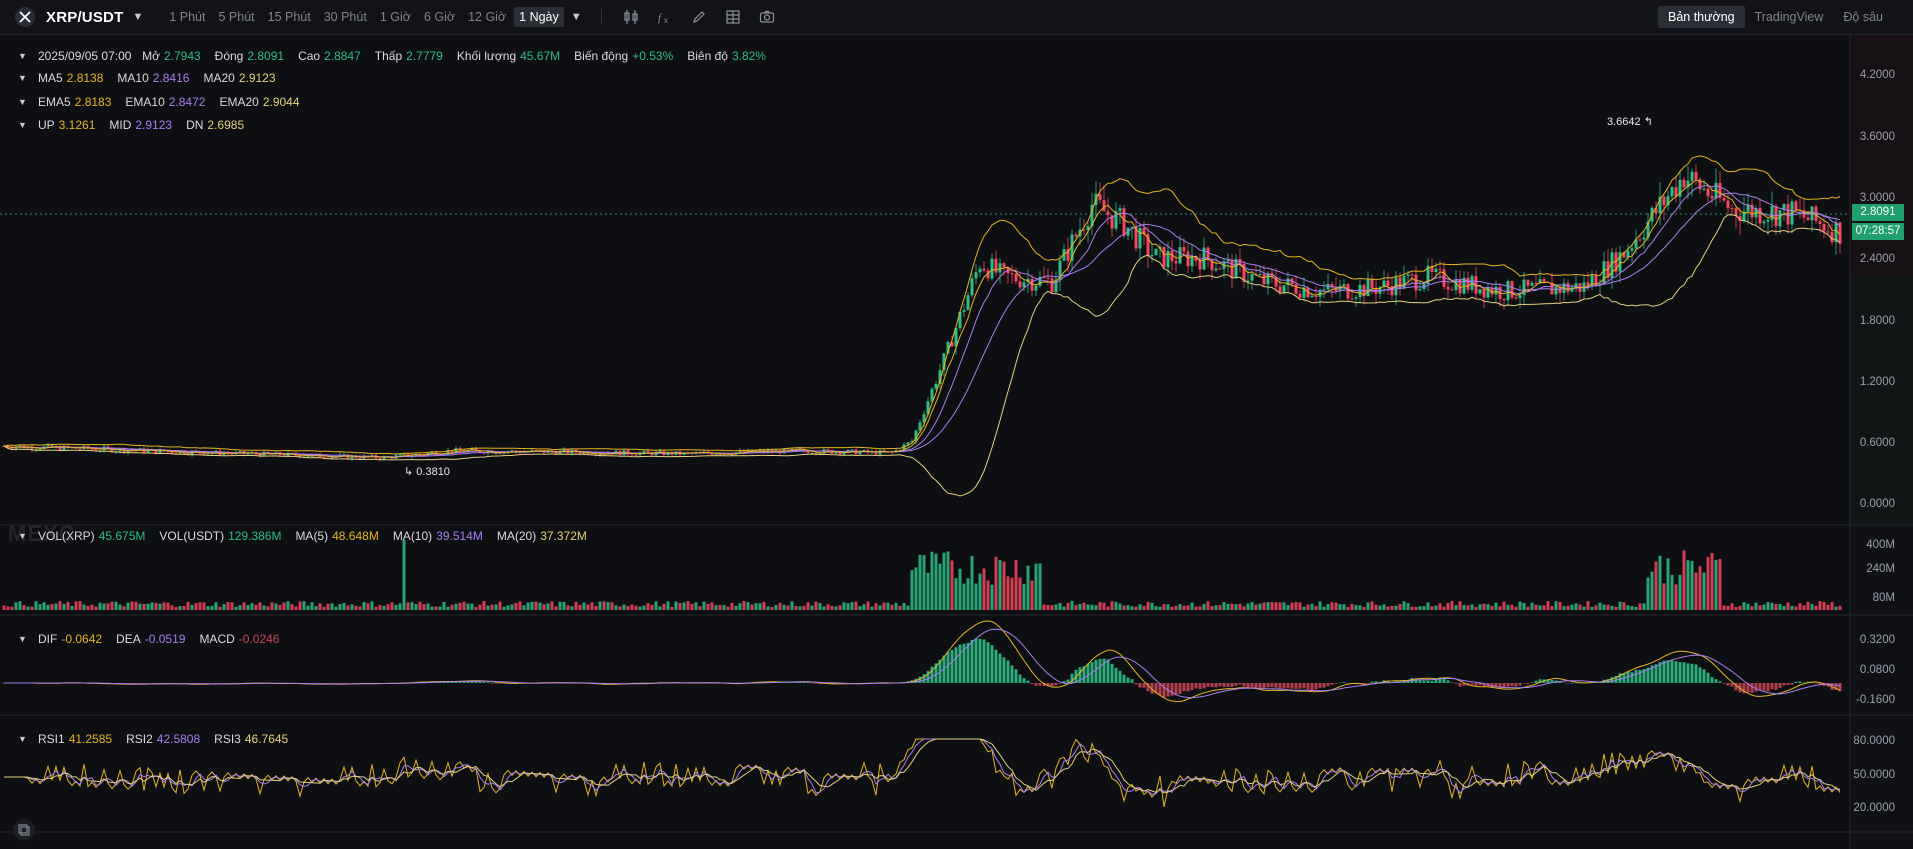  I want to click on timeframe-15min: 15 Phút, so click(289, 17).